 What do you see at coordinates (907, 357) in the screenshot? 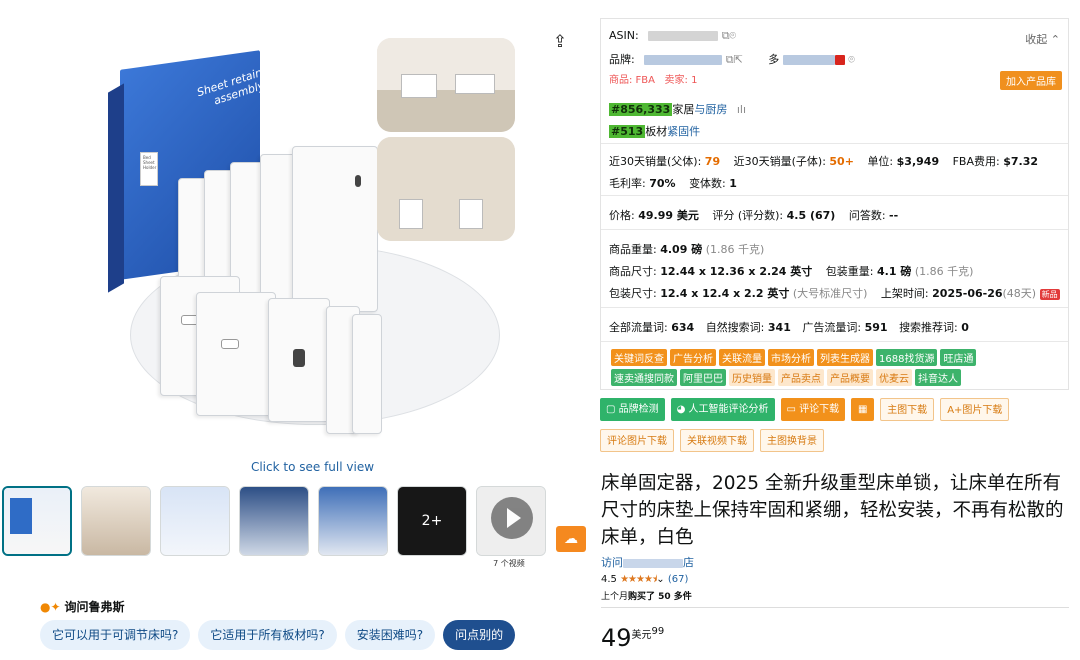
I see `tool-tag: 1688找货源` at bounding box center [907, 357].